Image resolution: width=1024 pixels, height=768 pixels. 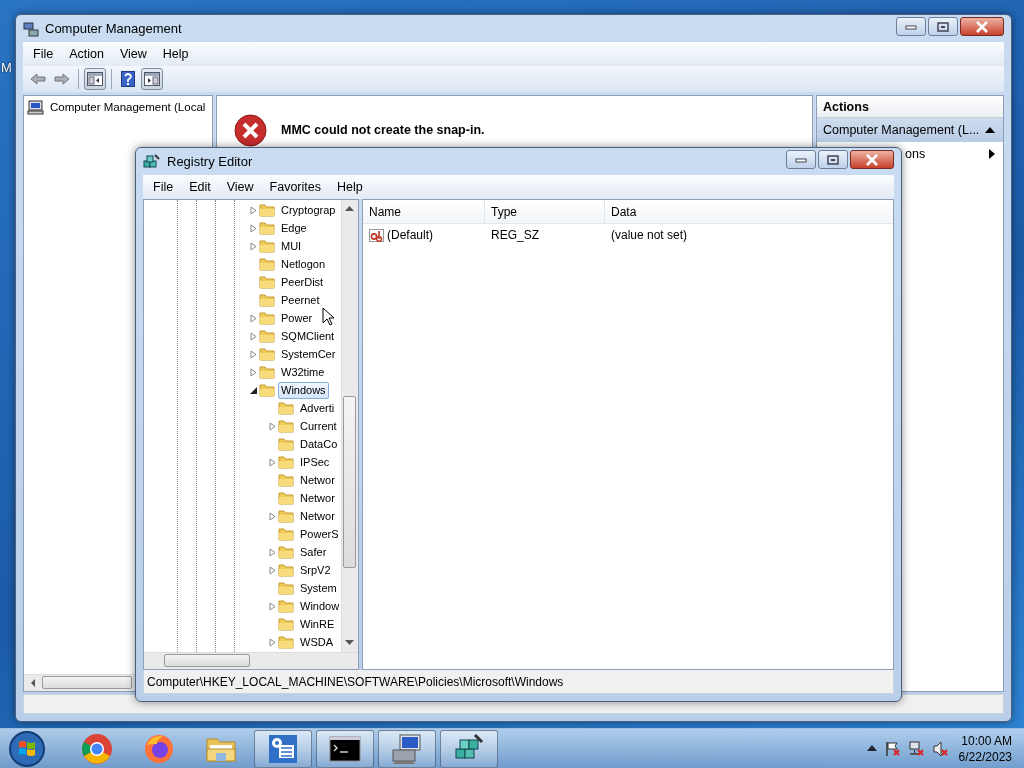 What do you see at coordinates (210, 161) in the screenshot?
I see `window-title: Registry Editor` at bounding box center [210, 161].